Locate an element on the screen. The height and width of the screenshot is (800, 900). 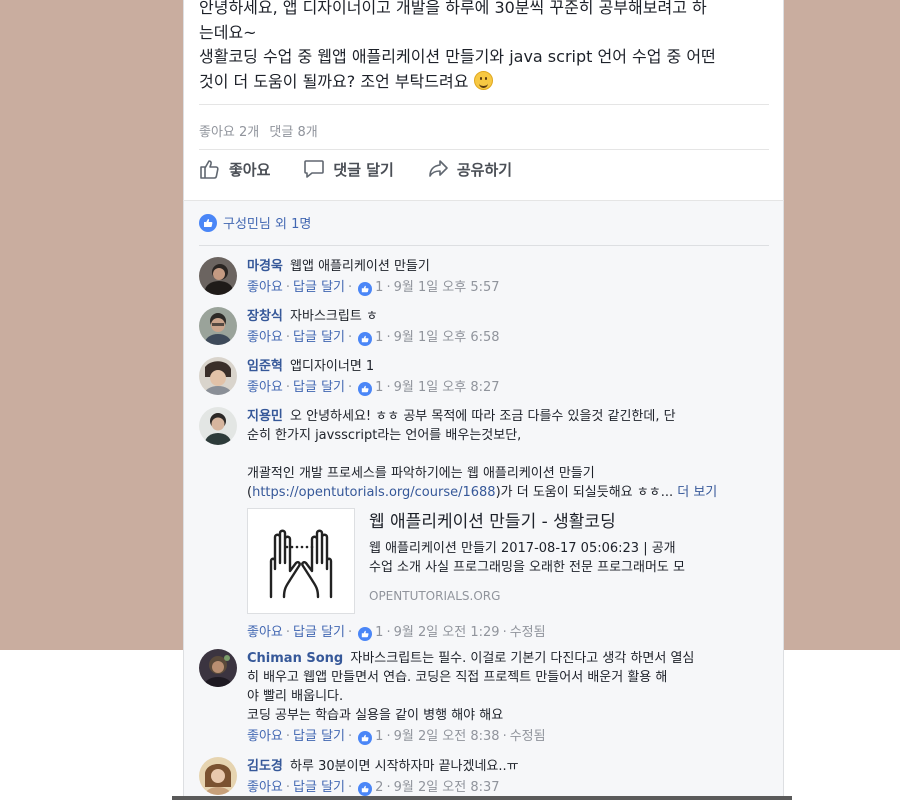
comment-time: 9월 2일 오전 8:38 is located at coordinates (447, 736).